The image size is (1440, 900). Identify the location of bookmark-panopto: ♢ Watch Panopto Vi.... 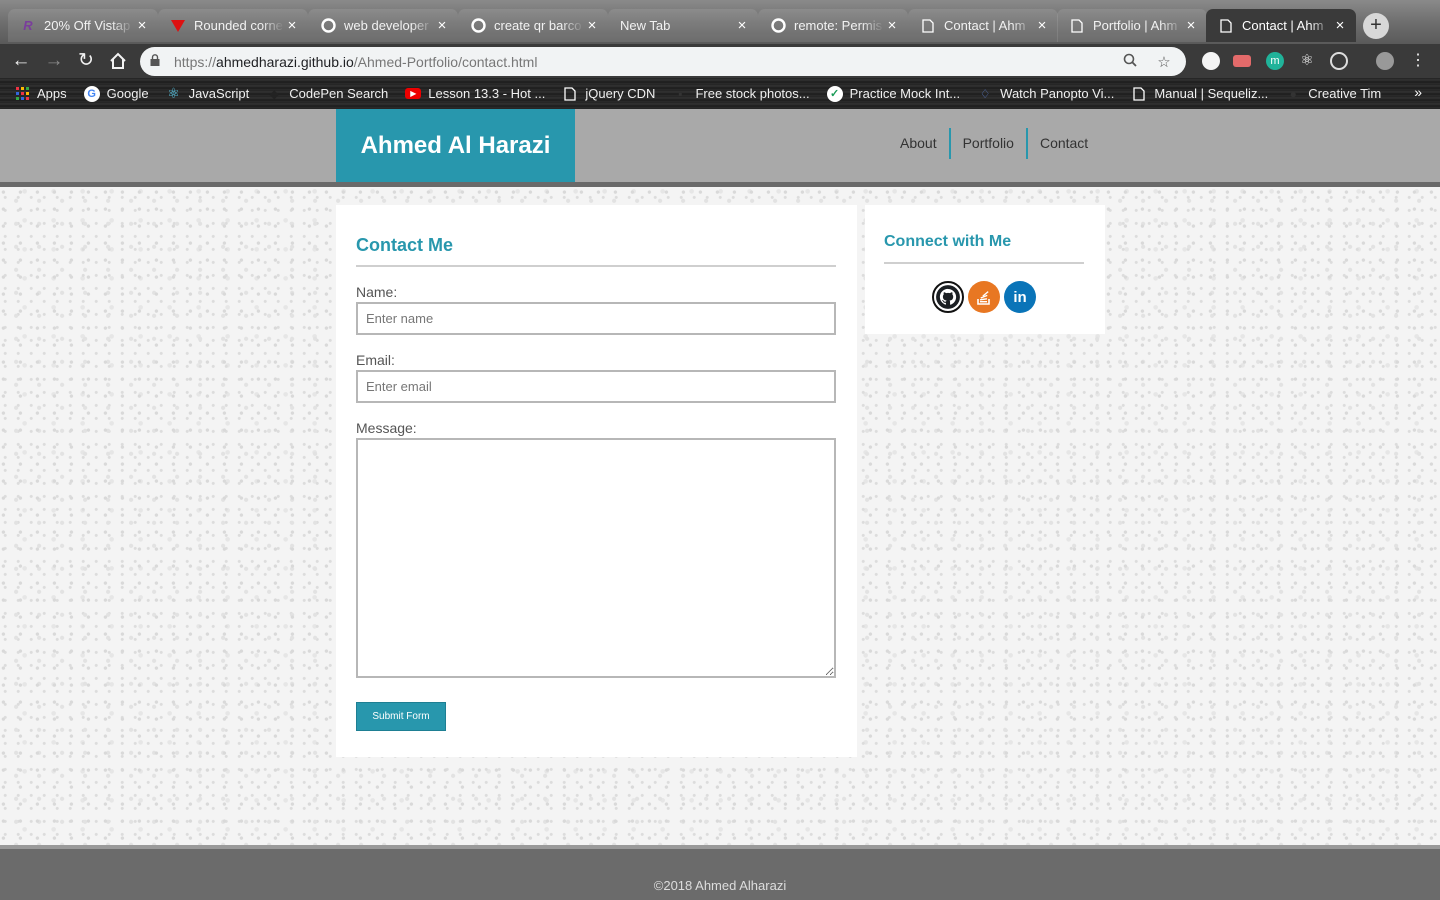
(1046, 94).